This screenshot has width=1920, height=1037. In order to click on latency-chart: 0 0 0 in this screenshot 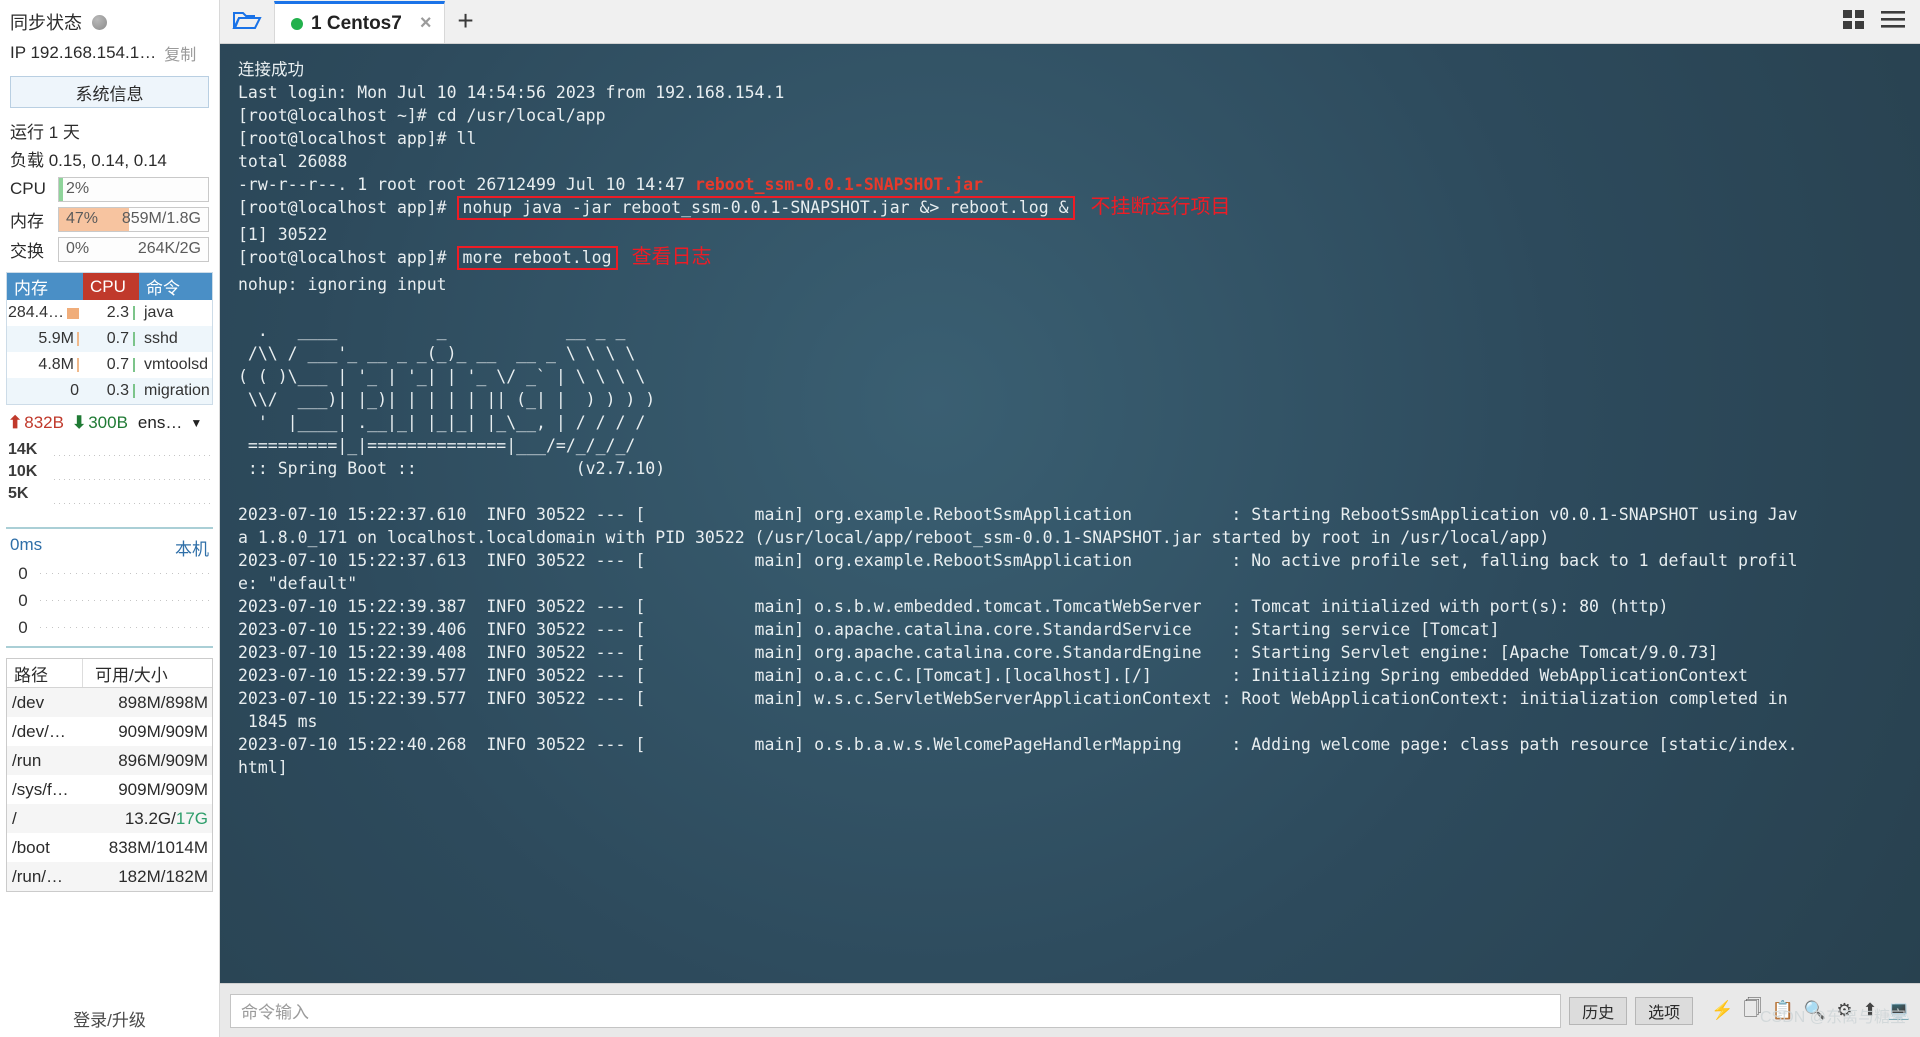, I will do `click(109, 601)`.